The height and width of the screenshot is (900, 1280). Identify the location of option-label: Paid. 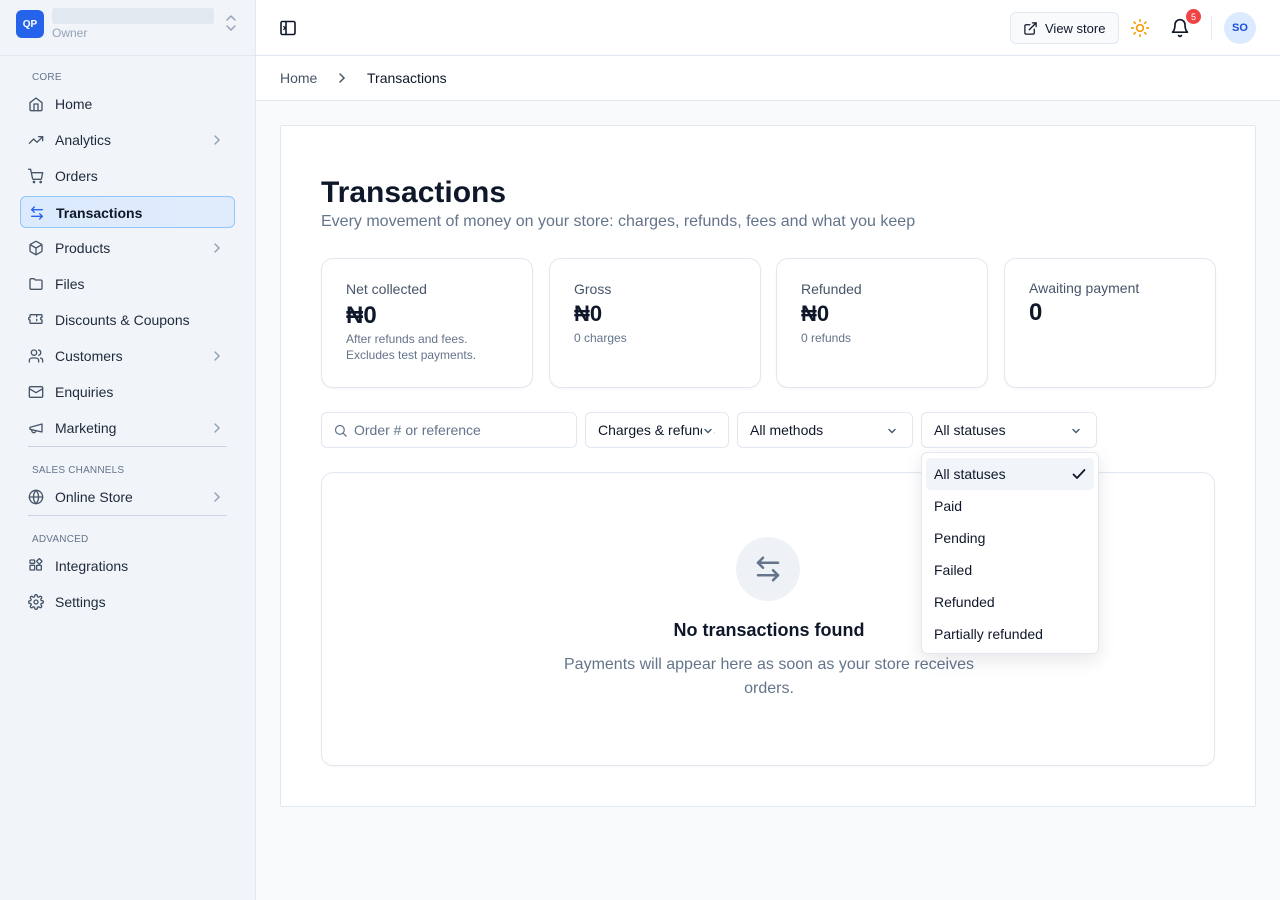
(948, 506).